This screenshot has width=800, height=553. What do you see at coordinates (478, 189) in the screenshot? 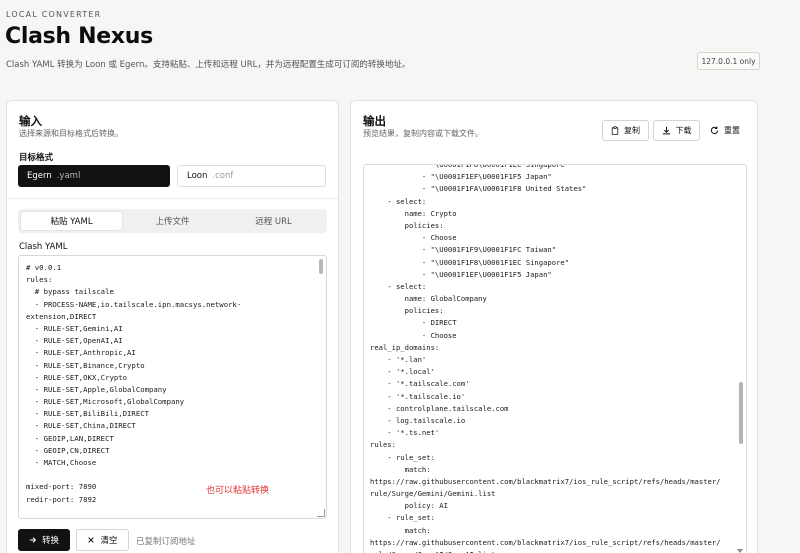
I see `output-line: - "\U0001F1FA\U0001F1F8 United States"` at bounding box center [478, 189].